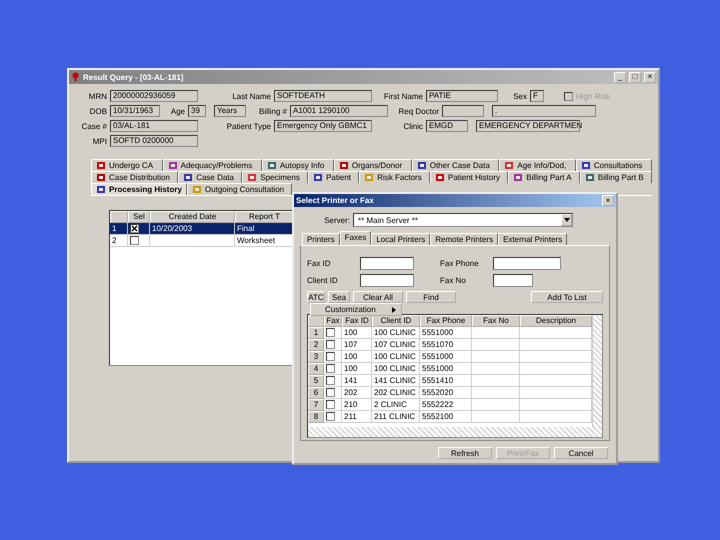 This screenshot has width=720, height=540. I want to click on row-number: 7, so click(316, 405).